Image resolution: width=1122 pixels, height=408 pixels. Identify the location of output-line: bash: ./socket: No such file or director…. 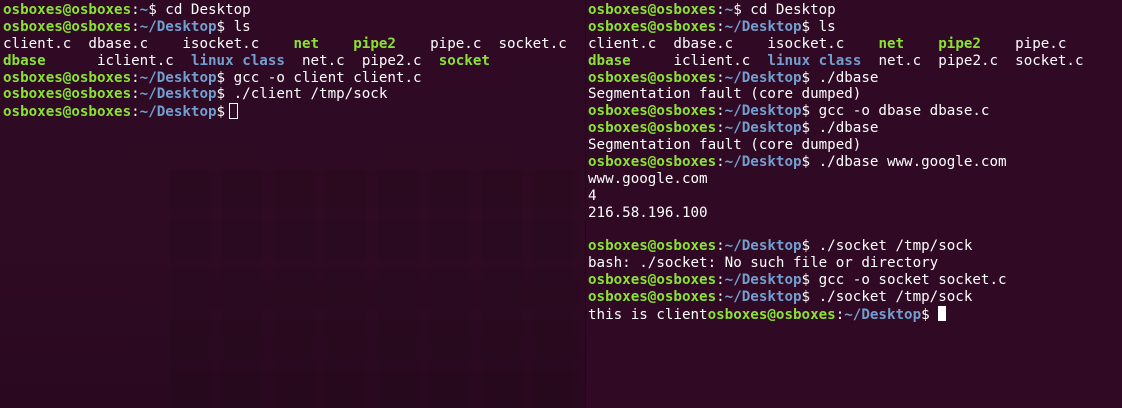
(763, 263).